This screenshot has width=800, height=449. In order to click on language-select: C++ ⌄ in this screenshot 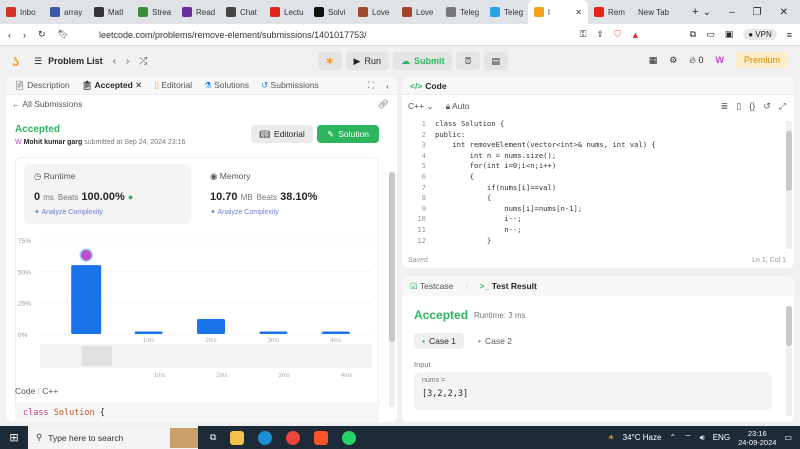, I will do `click(421, 106)`.